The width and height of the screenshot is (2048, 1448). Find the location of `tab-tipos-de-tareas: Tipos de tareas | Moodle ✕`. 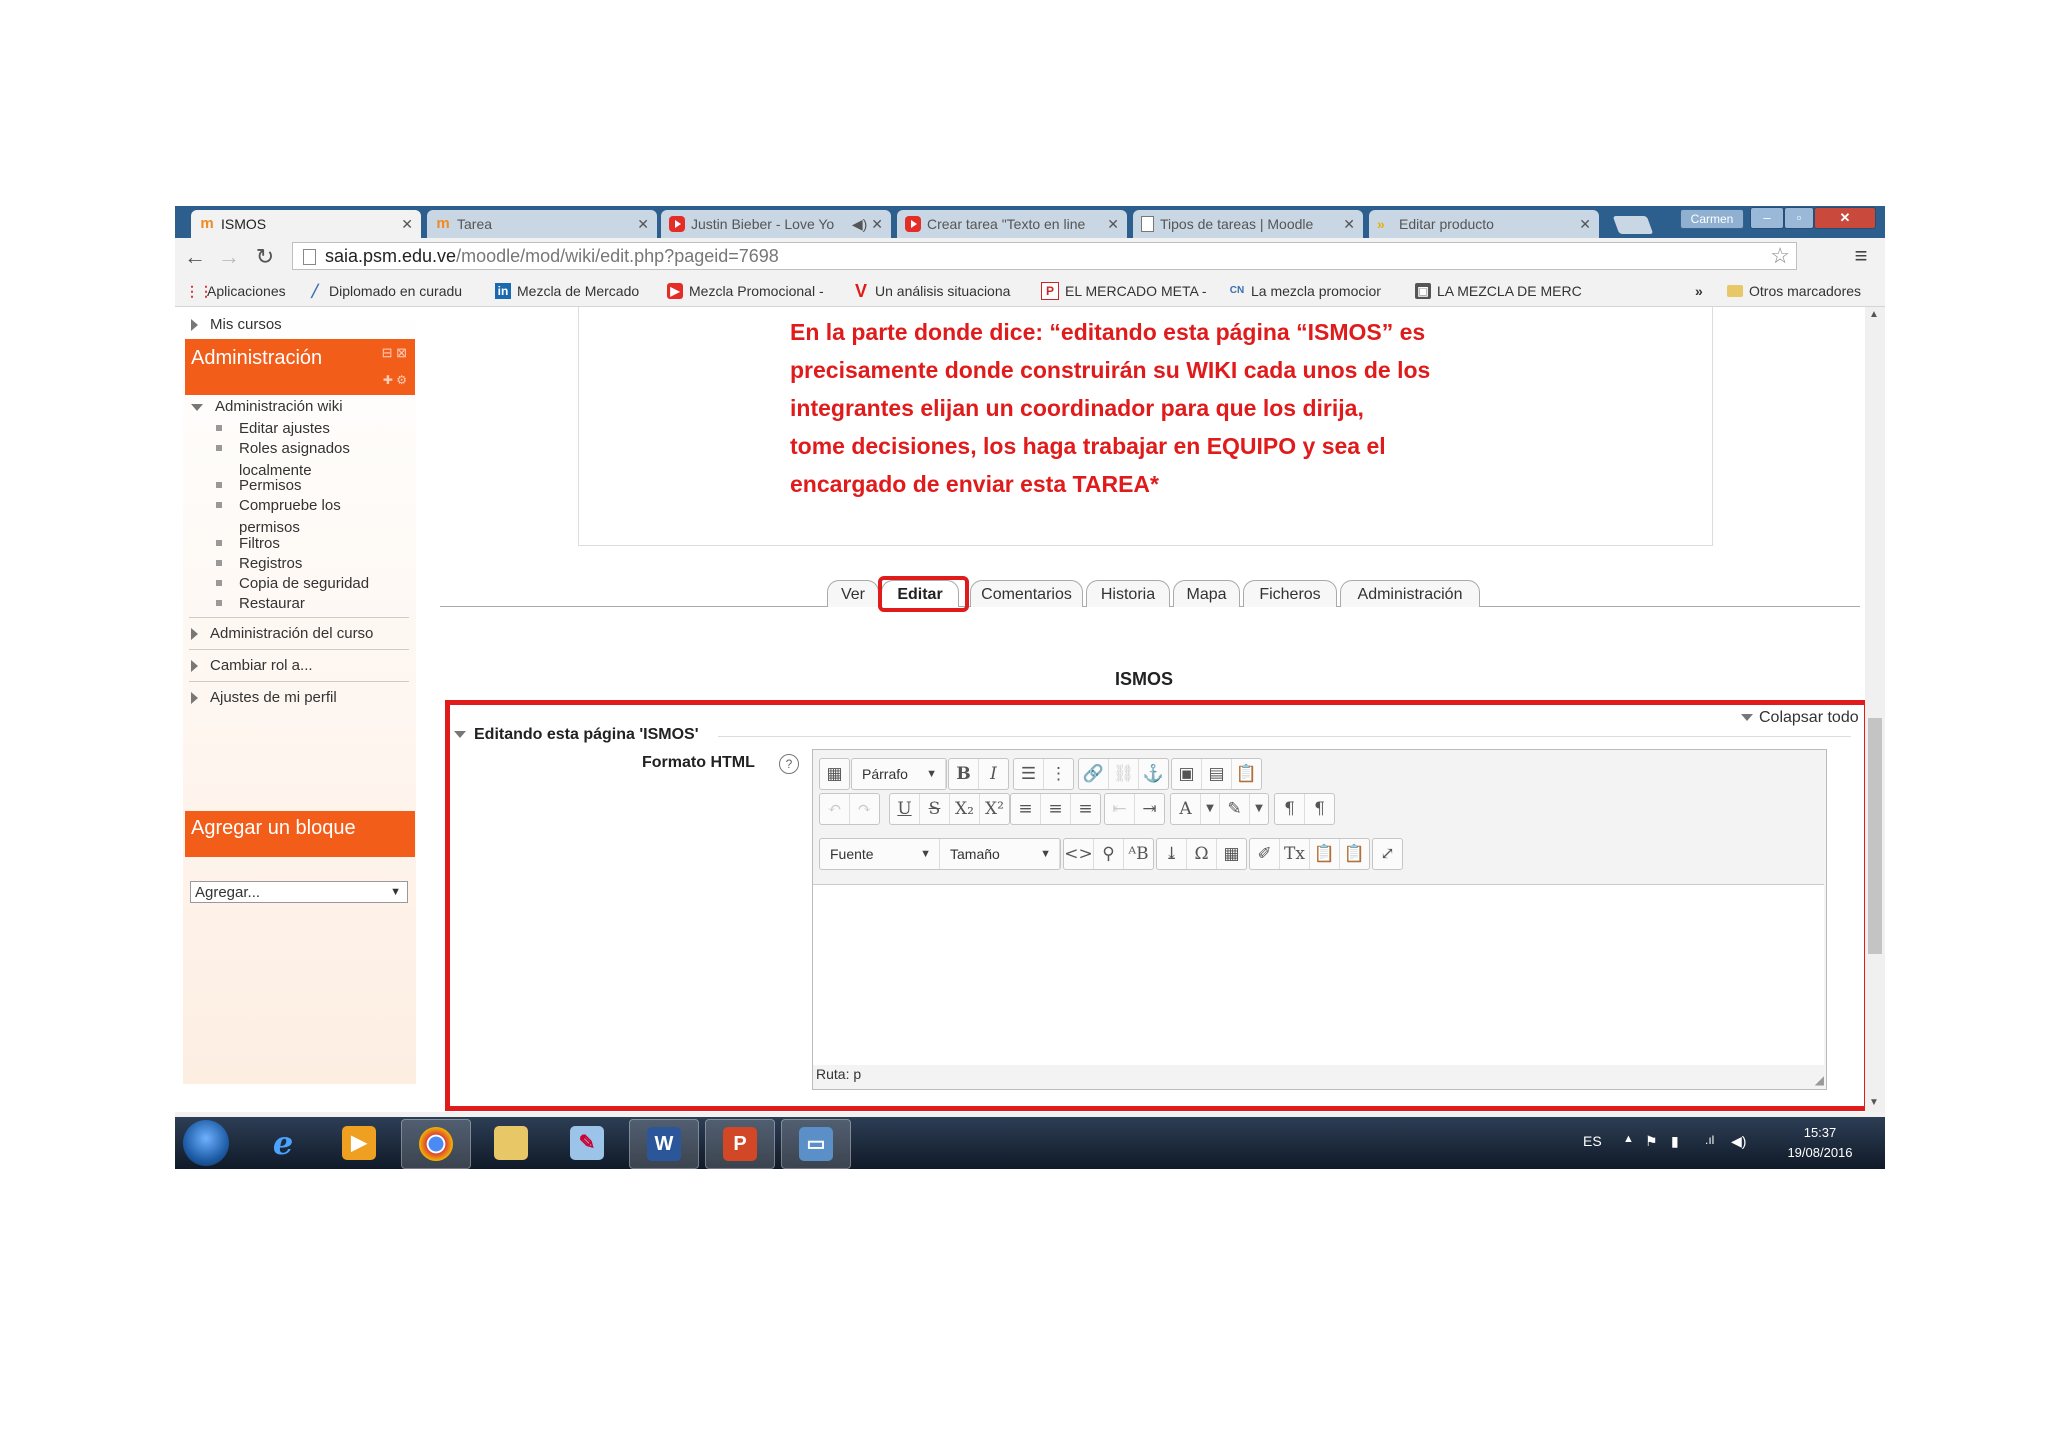

tab-tipos-de-tareas: Tipos de tareas | Moodle ✕ is located at coordinates (1248, 224).